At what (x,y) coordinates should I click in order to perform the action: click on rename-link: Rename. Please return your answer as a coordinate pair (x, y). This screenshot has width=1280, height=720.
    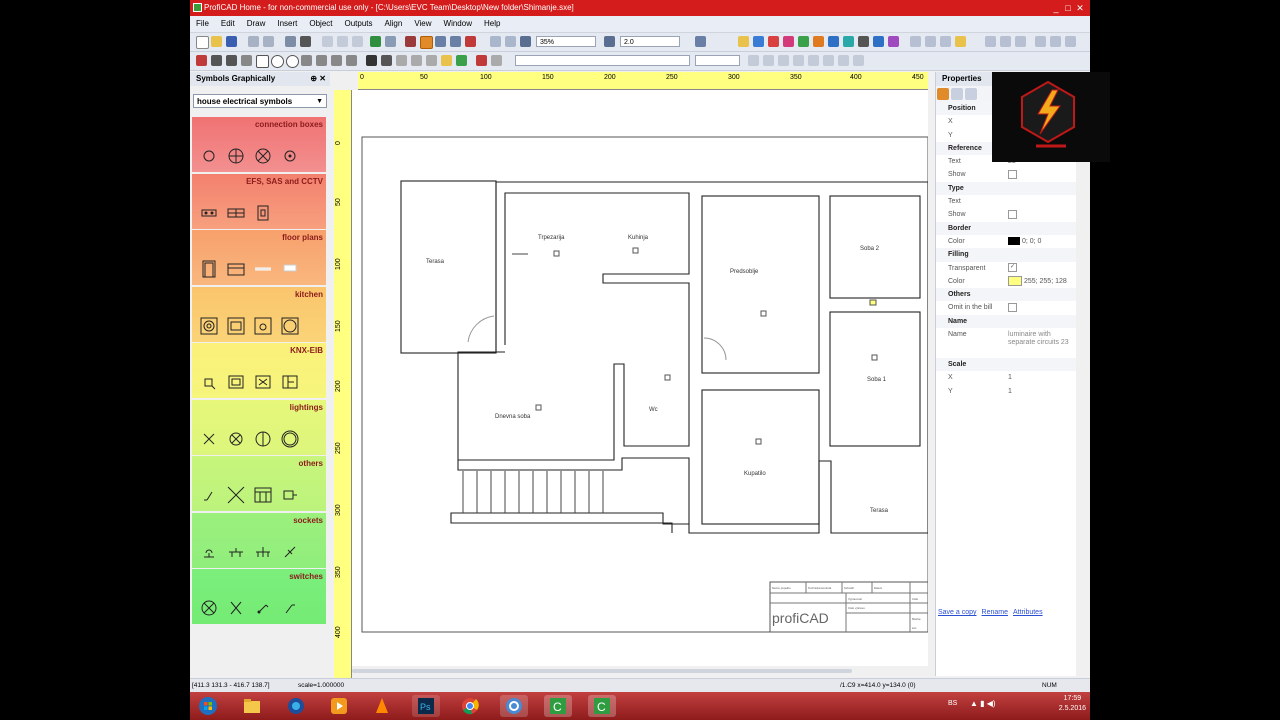
    Looking at the image, I should click on (995, 612).